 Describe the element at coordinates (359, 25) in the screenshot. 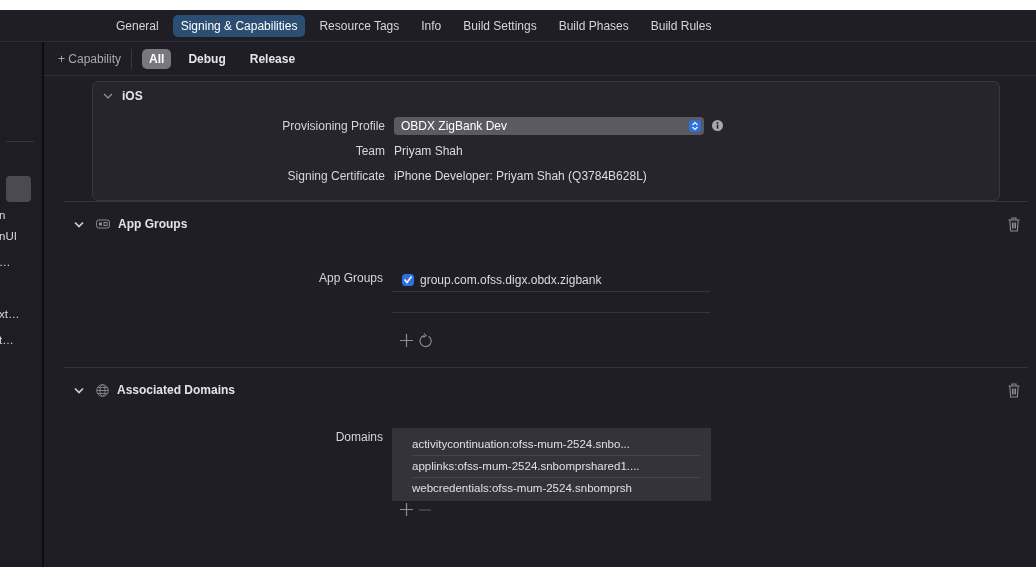

I see `tab: Resource Tags` at that location.